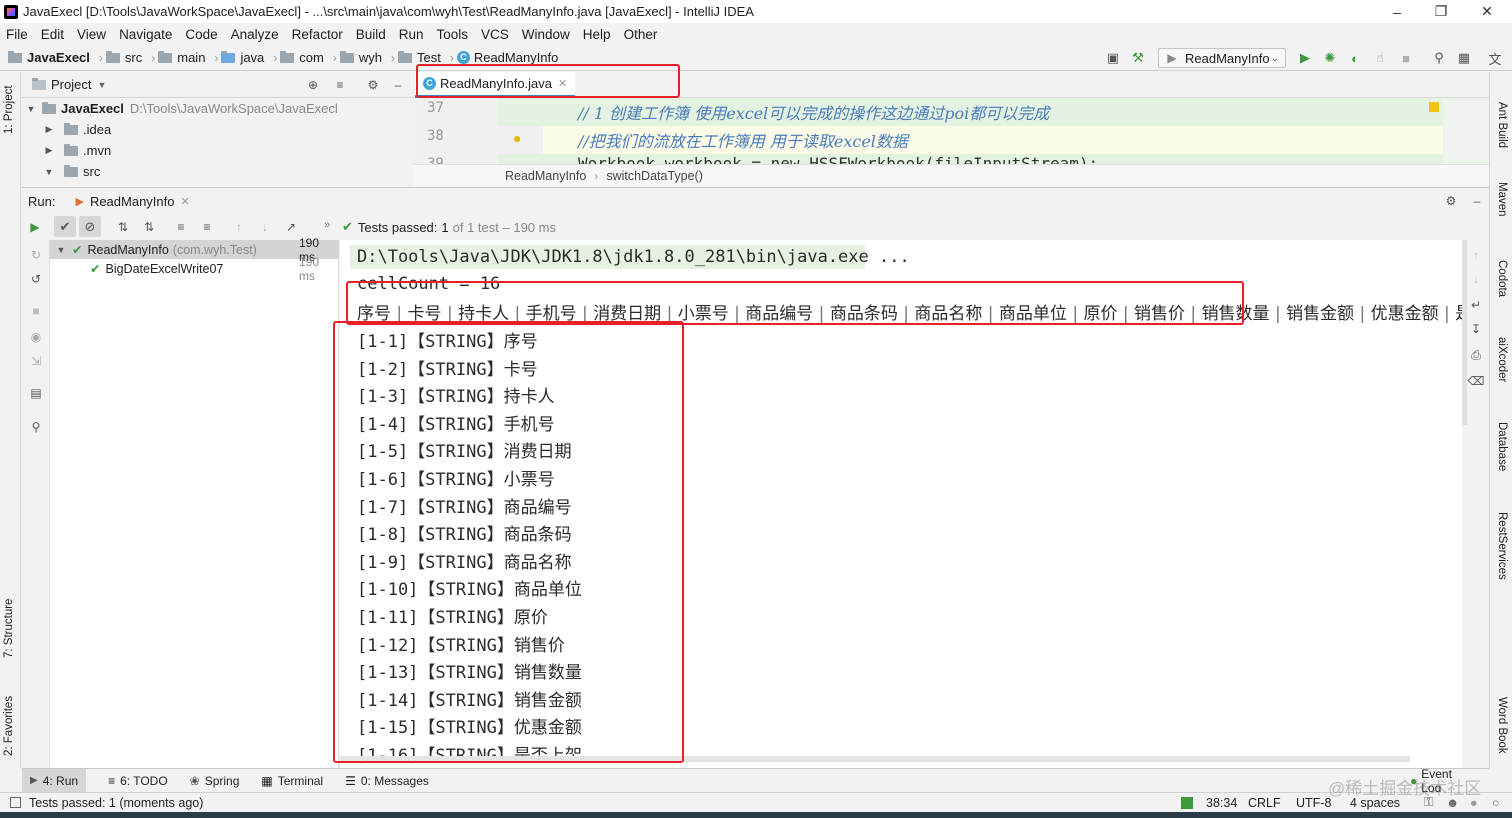  I want to click on more-icon: », so click(327, 225).